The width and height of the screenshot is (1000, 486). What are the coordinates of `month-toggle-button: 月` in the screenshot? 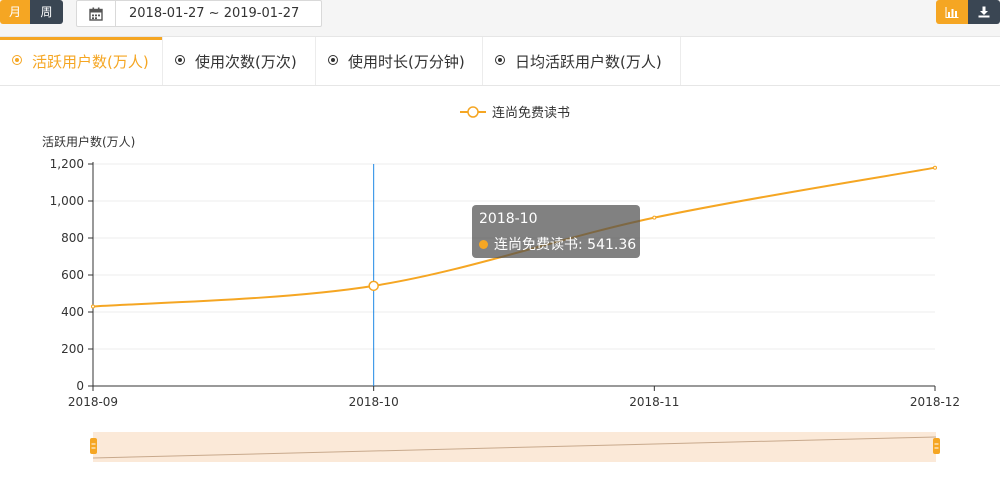 It's located at (15, 12).